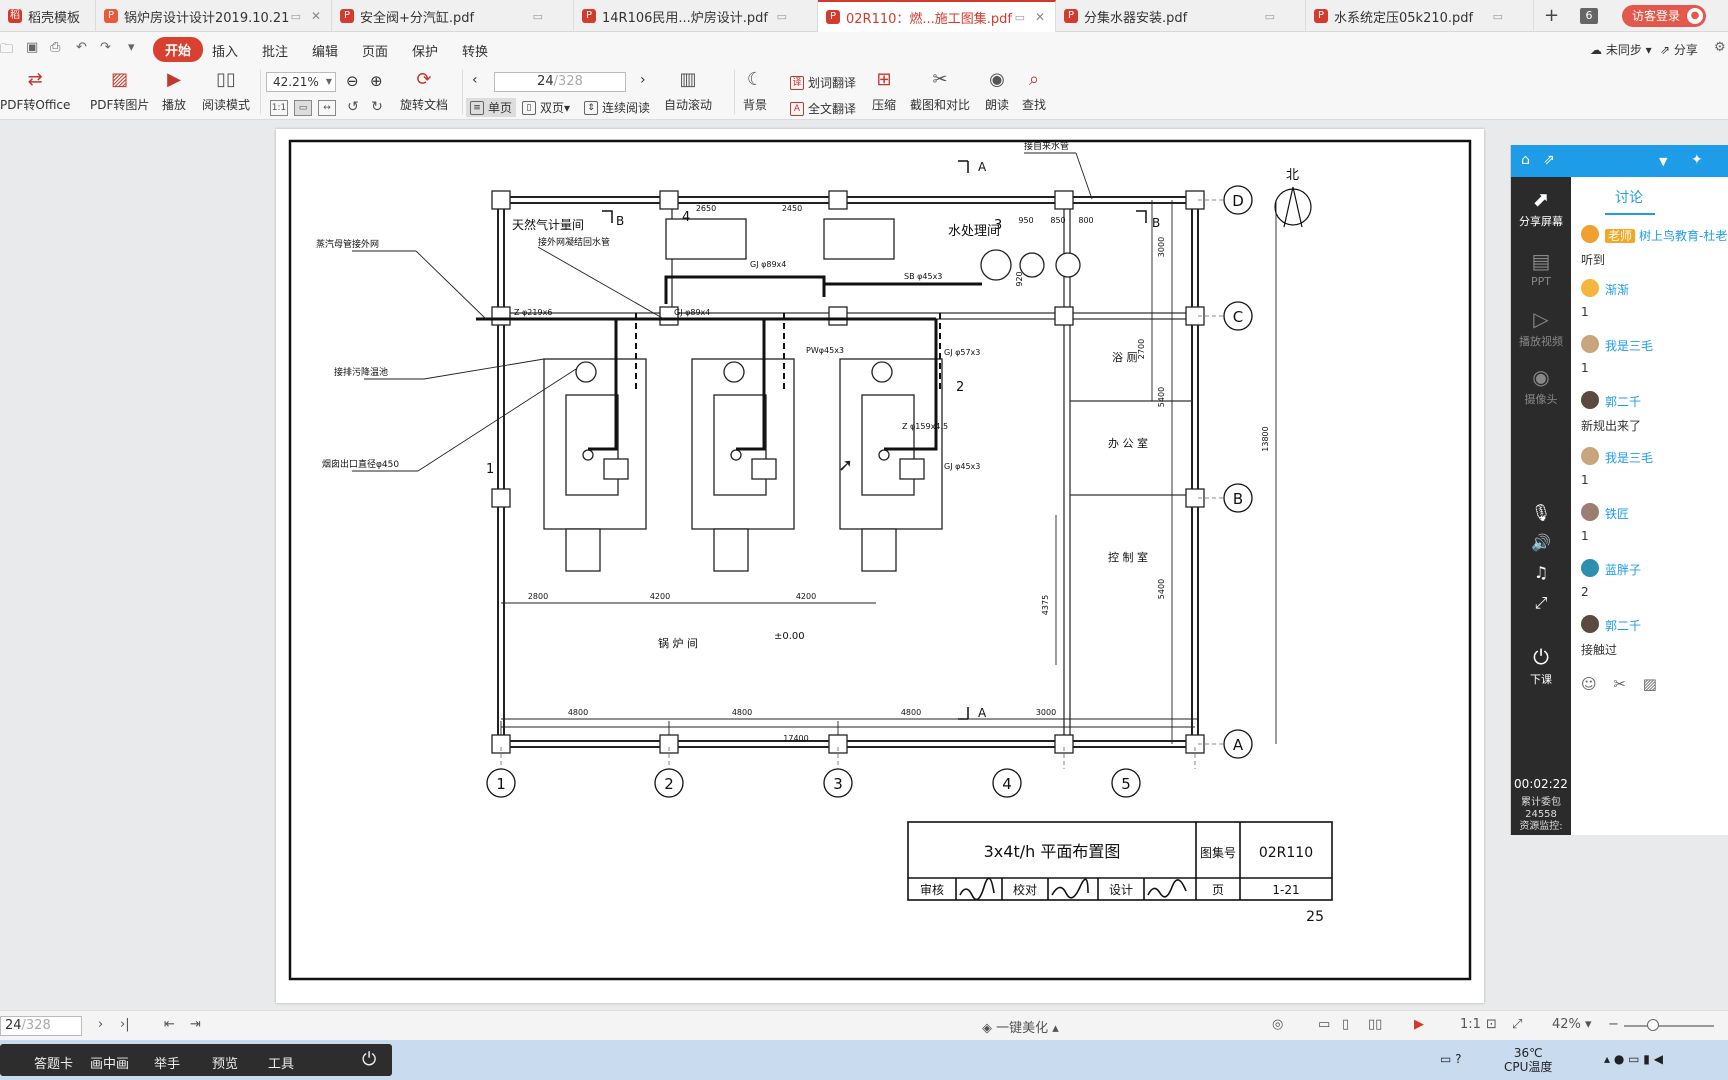 The width and height of the screenshot is (1728, 1080). What do you see at coordinates (214, 16) in the screenshot?
I see `tab-boiler-design: P 锅炉房设计设计2019.10.21 ▭ ✕` at bounding box center [214, 16].